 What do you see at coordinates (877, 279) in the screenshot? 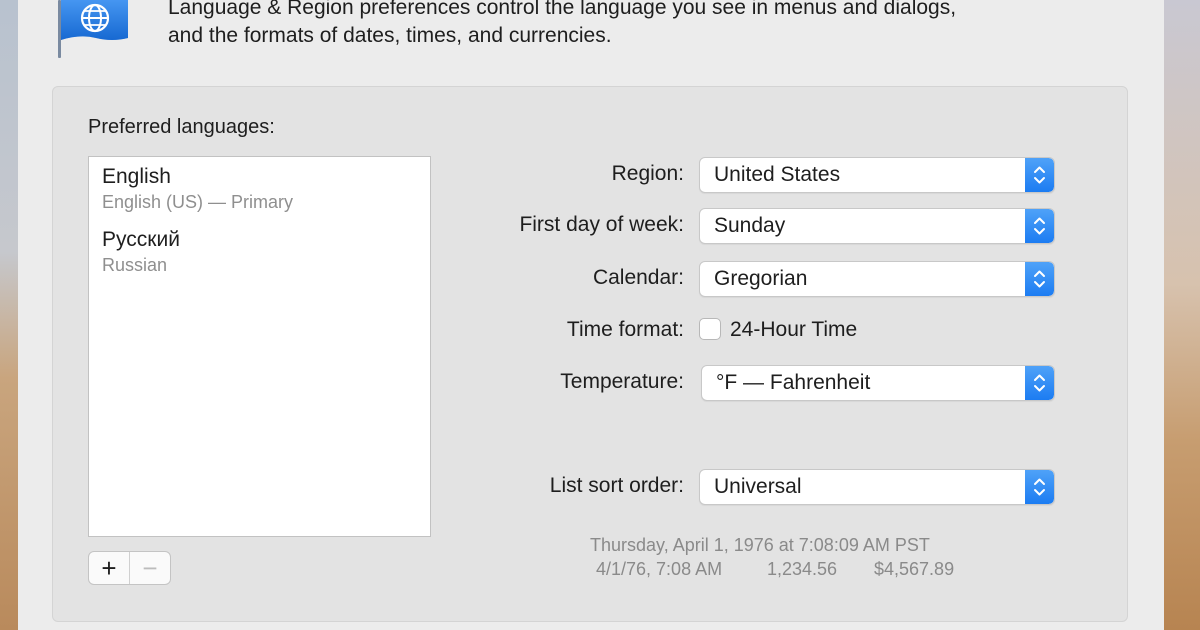
I see `calendar-popup: Gregorian` at bounding box center [877, 279].